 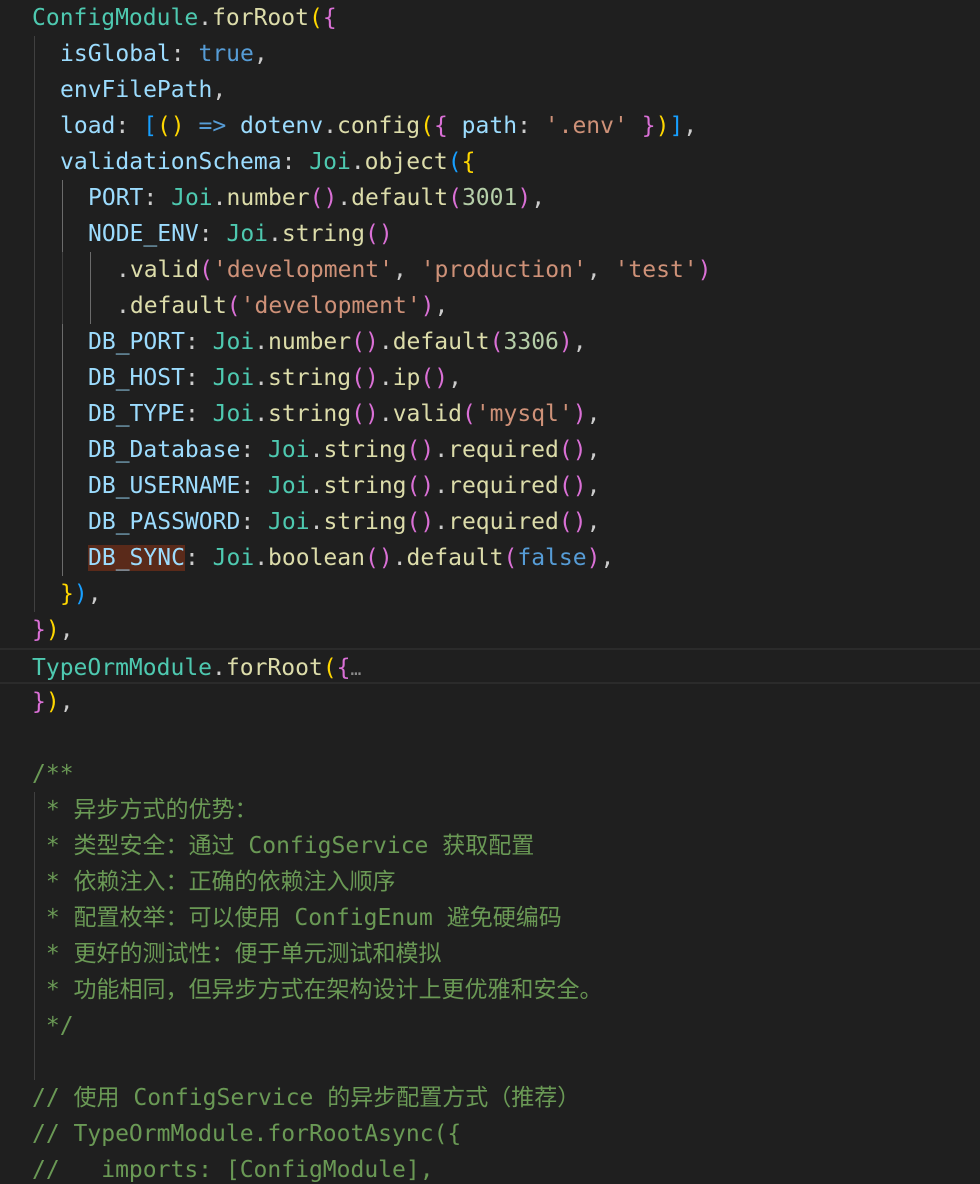 I want to click on code-text: /**, so click(x=53, y=774).